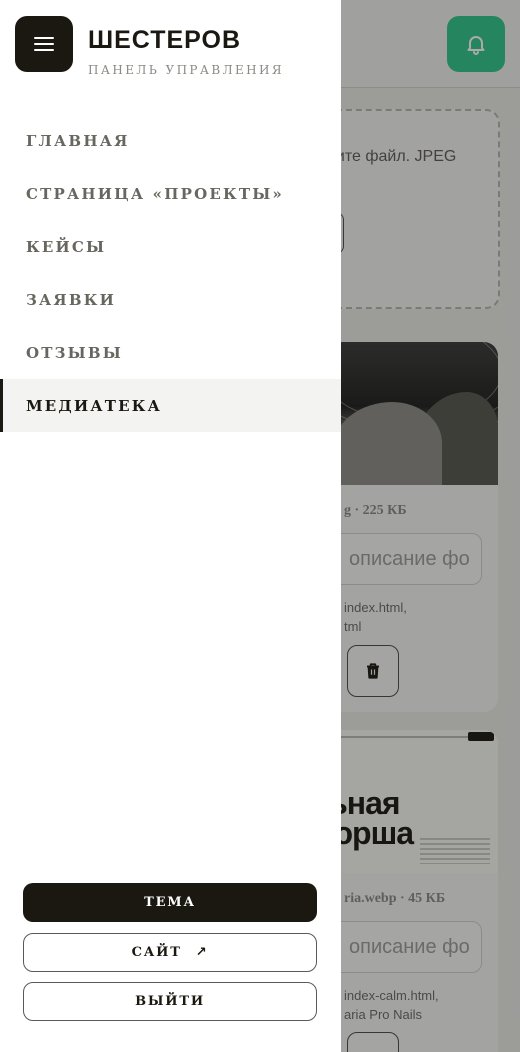 This screenshot has width=520, height=1052. I want to click on brand-subtitle: ПАНЕЛЬ УПРАВЛЕНИЯ, so click(186, 70).